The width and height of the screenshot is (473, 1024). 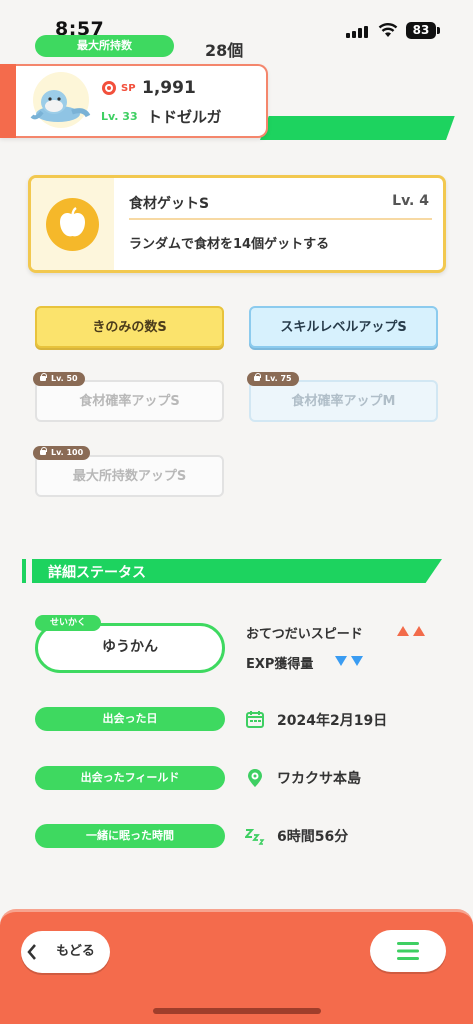 I want to click on max-holding-label: 最大所持数, so click(x=104, y=46).